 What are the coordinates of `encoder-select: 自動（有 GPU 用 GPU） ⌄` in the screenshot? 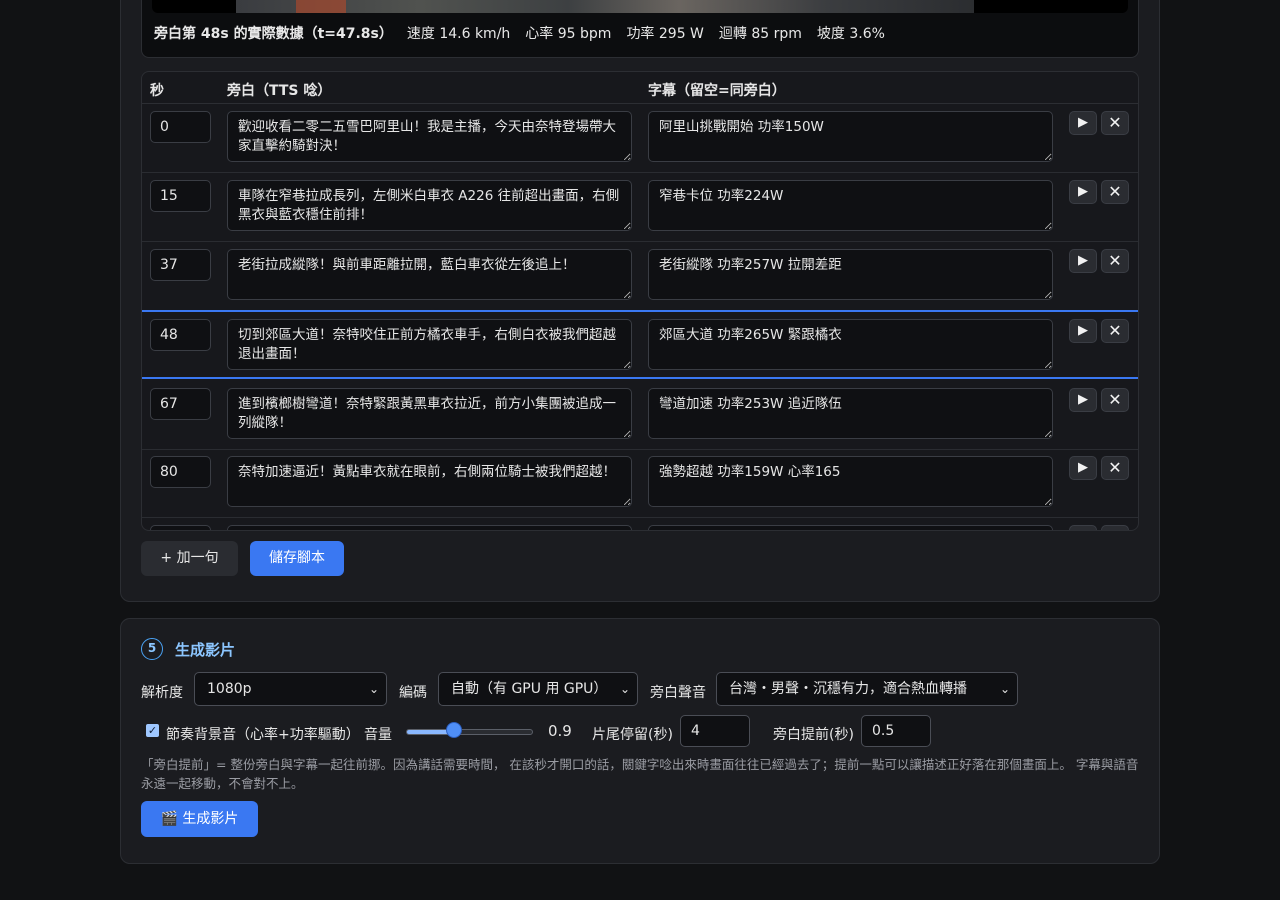 It's located at (538, 689).